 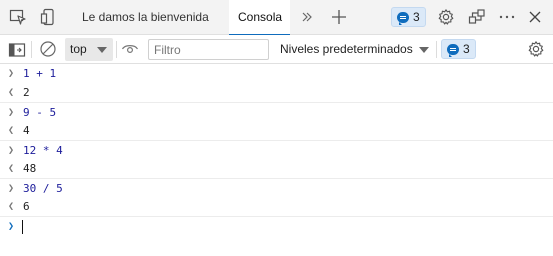 I want to click on devtools-tab-bar: Le damos la bienvenida Consola 3, so click(x=276, y=18).